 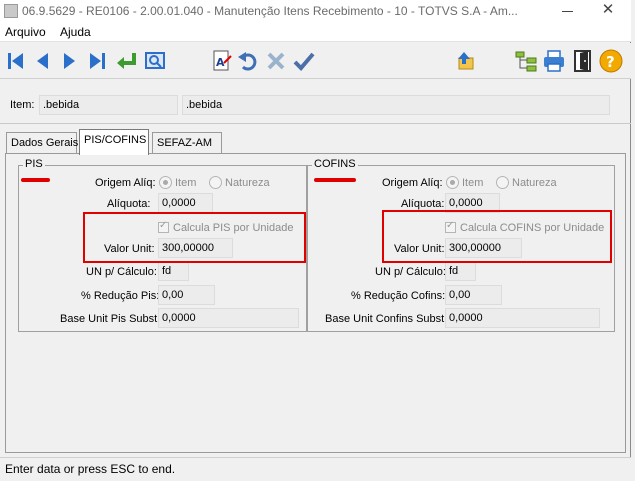 I want to click on cofins-origem-natureza-label: Natureza, so click(x=534, y=183).